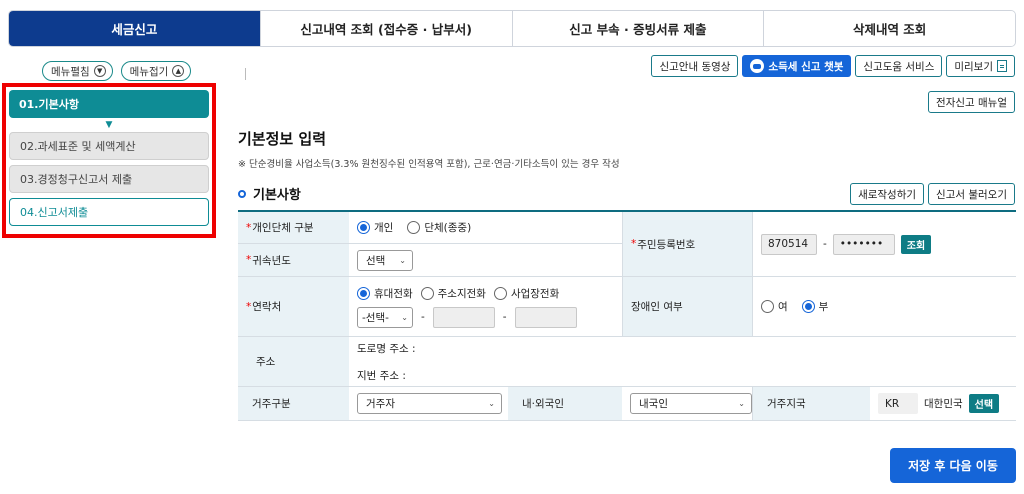  What do you see at coordinates (109, 125) in the screenshot?
I see `arrow-down-icon: ▼` at bounding box center [109, 125].